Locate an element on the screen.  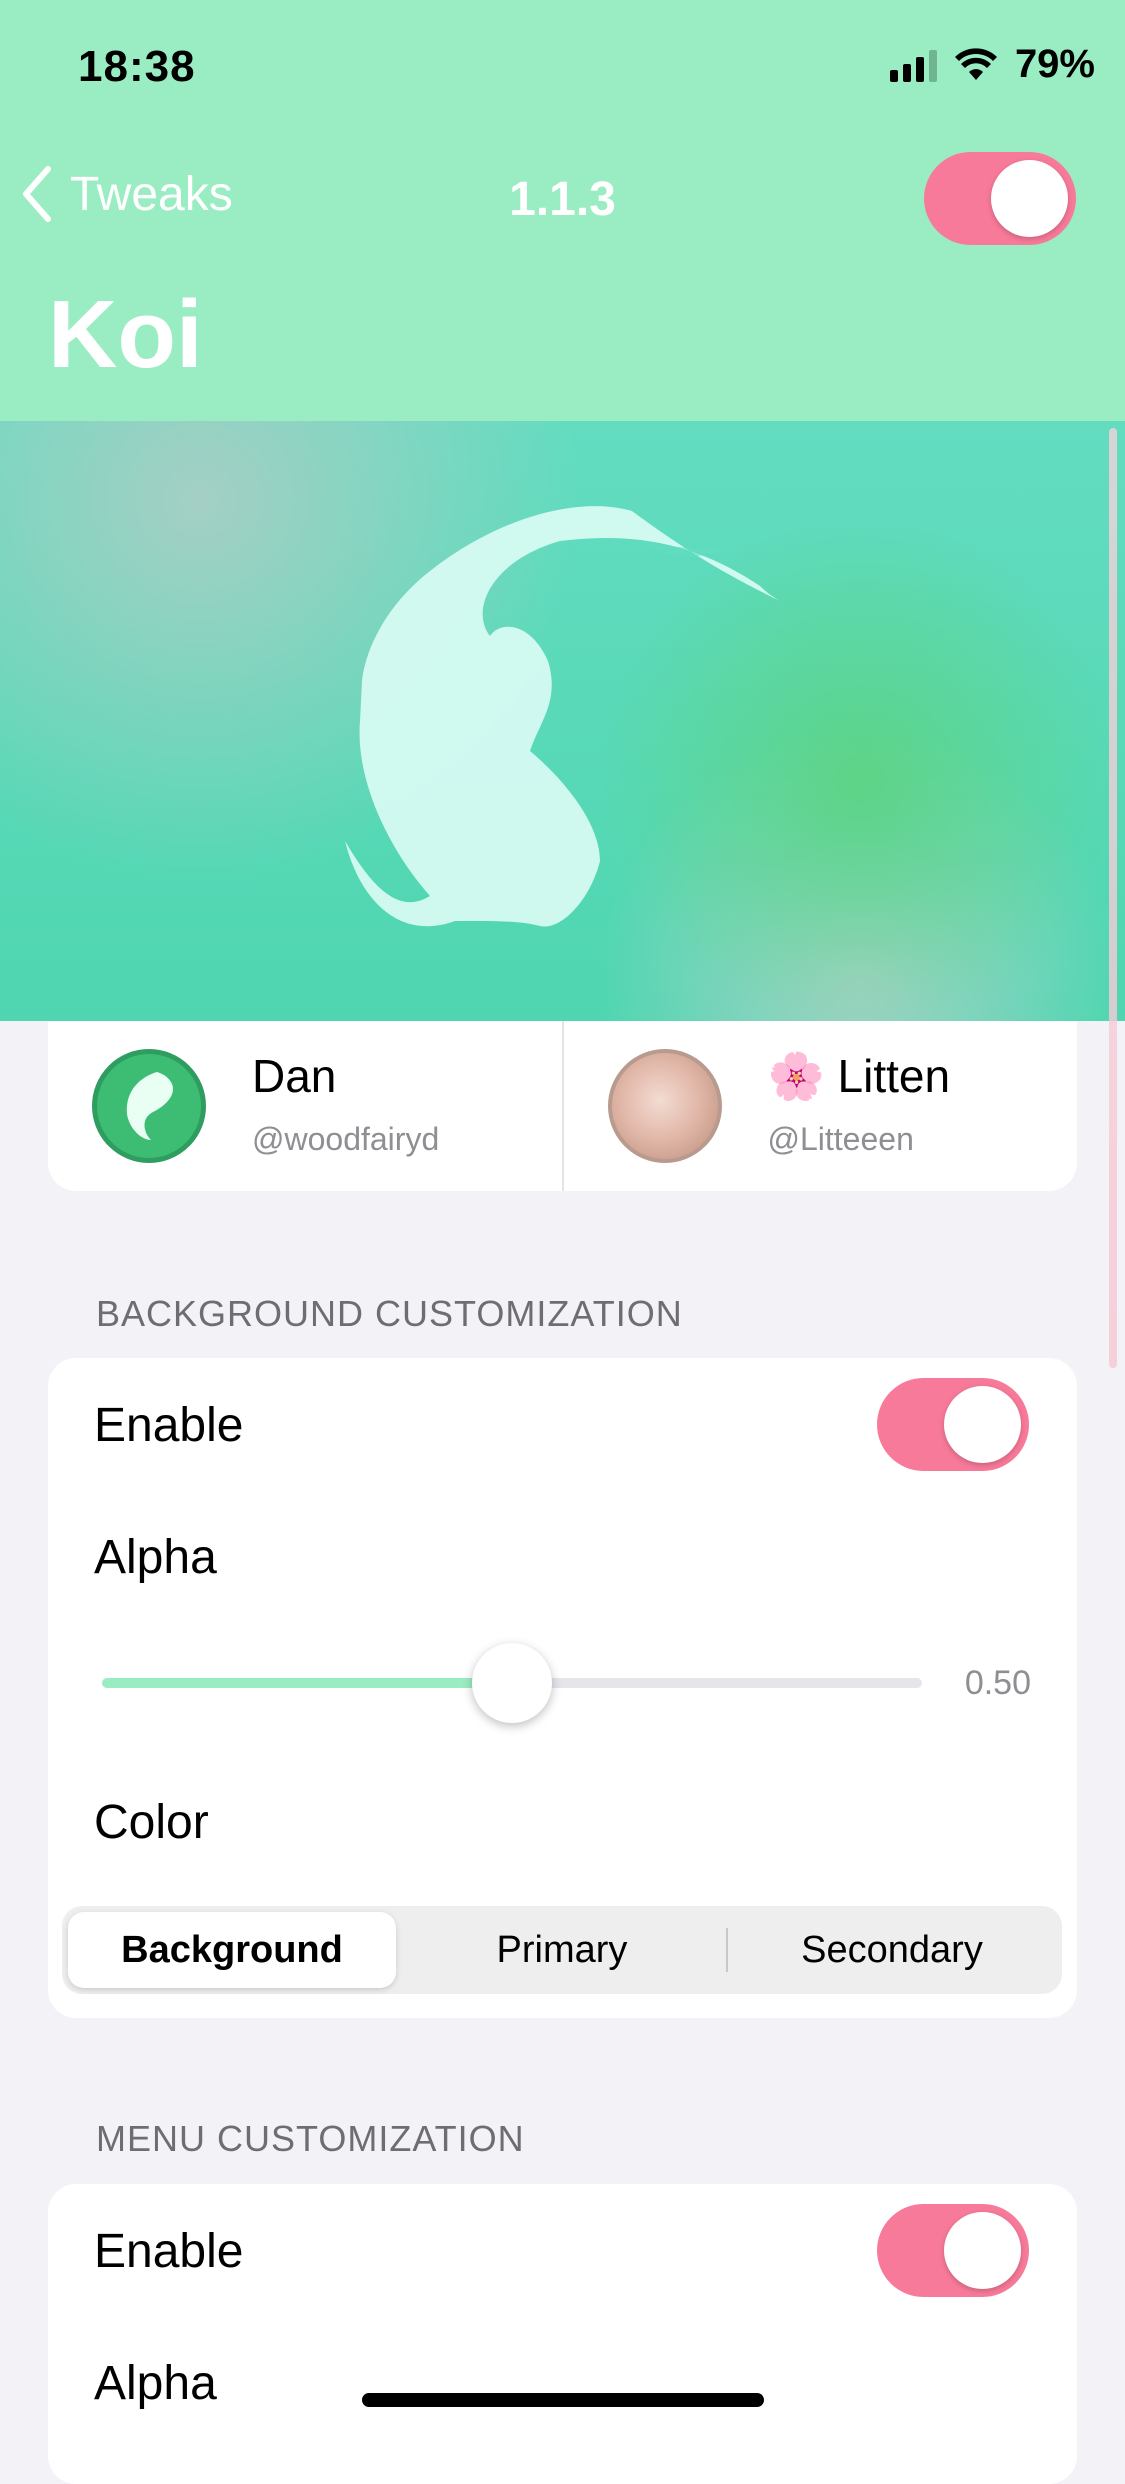
segment-primary: Primary is located at coordinates (562, 1950).